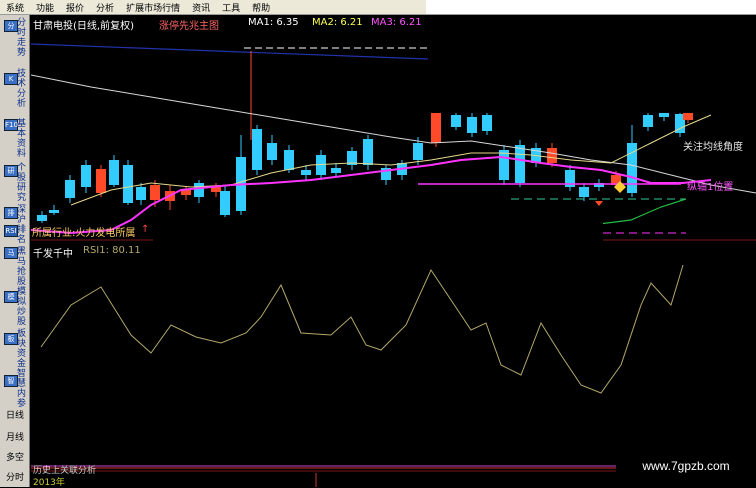 The height and width of the screenshot is (488, 756). I want to click on rsi-icon: RSI, so click(11, 231).